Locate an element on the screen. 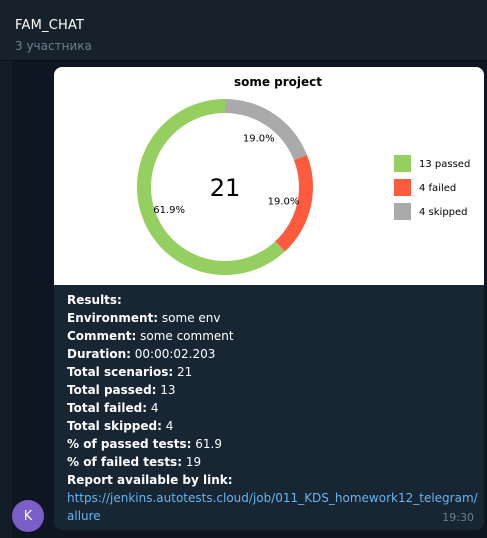 The height and width of the screenshot is (538, 487). chart-center-total: 21 is located at coordinates (225, 188).